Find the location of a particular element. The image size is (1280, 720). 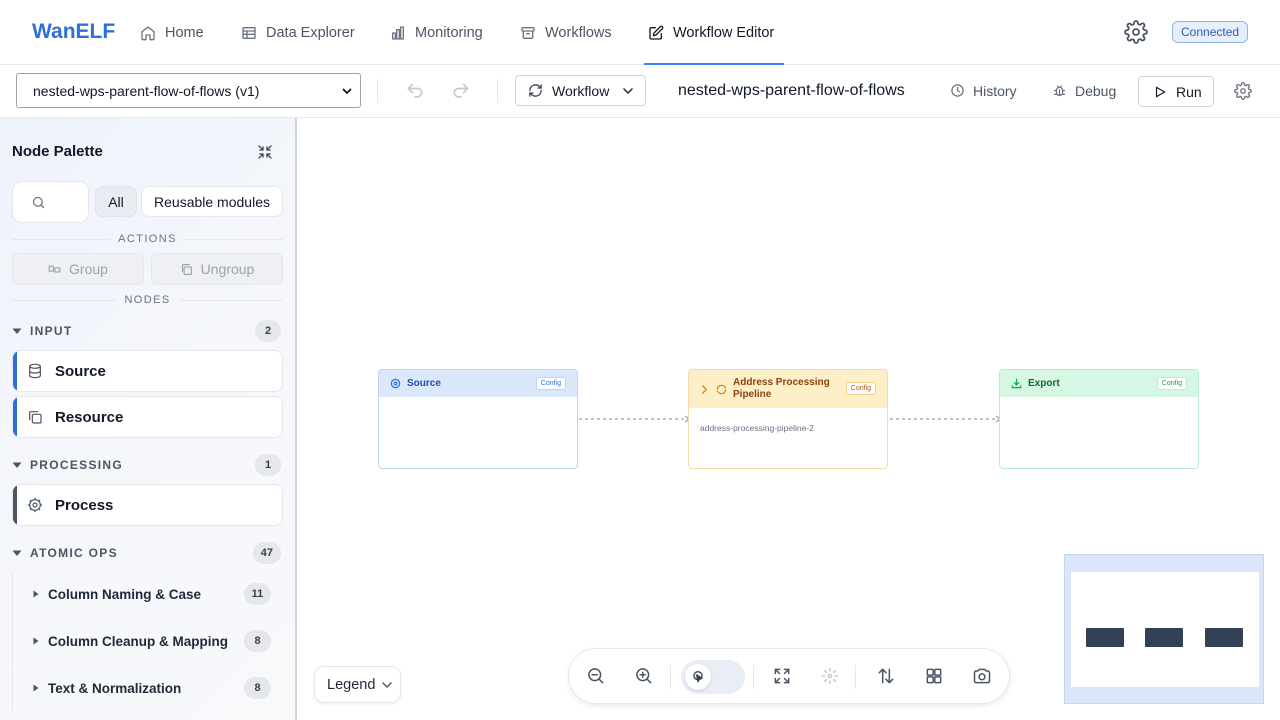

legend-label: Legend is located at coordinates (351, 684).